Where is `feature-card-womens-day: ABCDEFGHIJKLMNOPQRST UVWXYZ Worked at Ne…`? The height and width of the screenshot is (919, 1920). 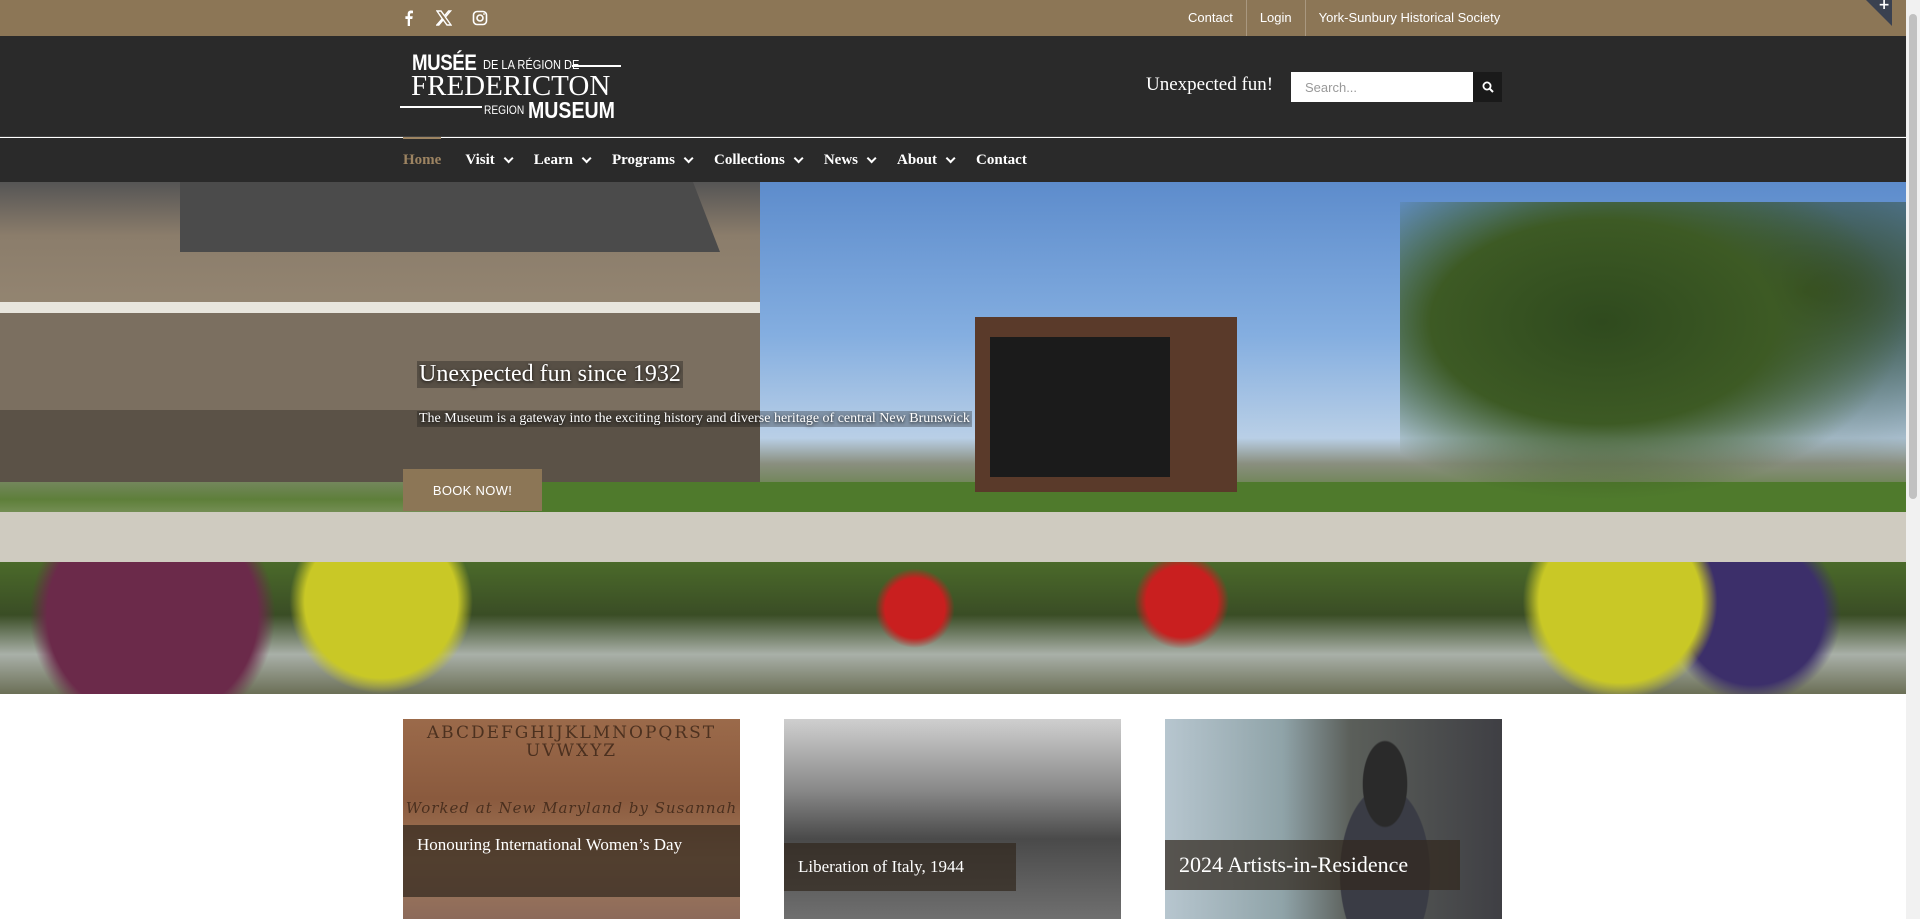 feature-card-womens-day: ABCDEFGHIJKLMNOPQRST UVWXYZ Worked at Ne… is located at coordinates (571, 819).